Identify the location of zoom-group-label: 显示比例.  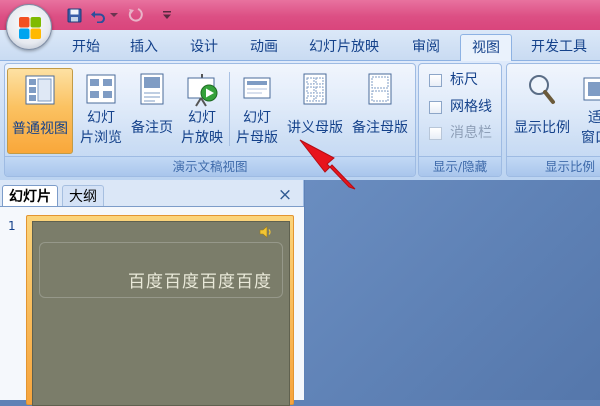
(553, 166).